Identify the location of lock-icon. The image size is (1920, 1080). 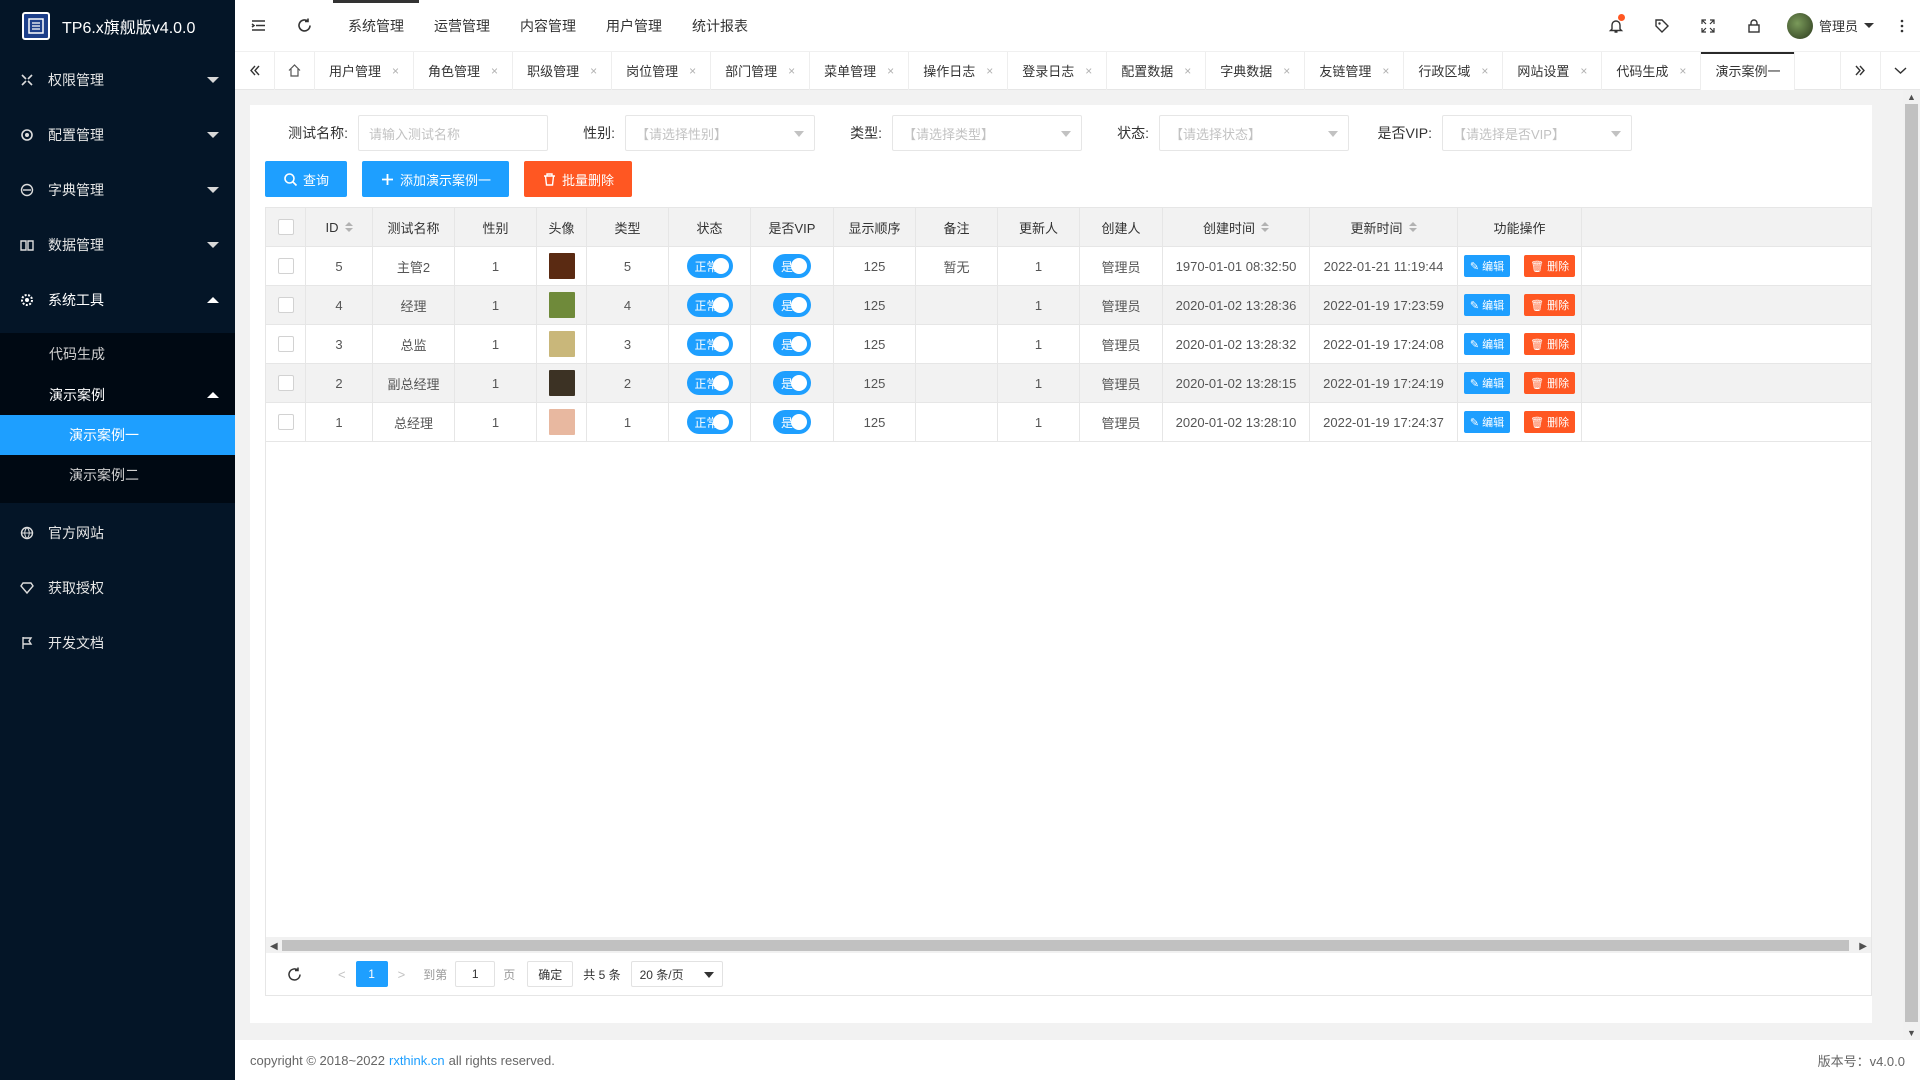
(1754, 26).